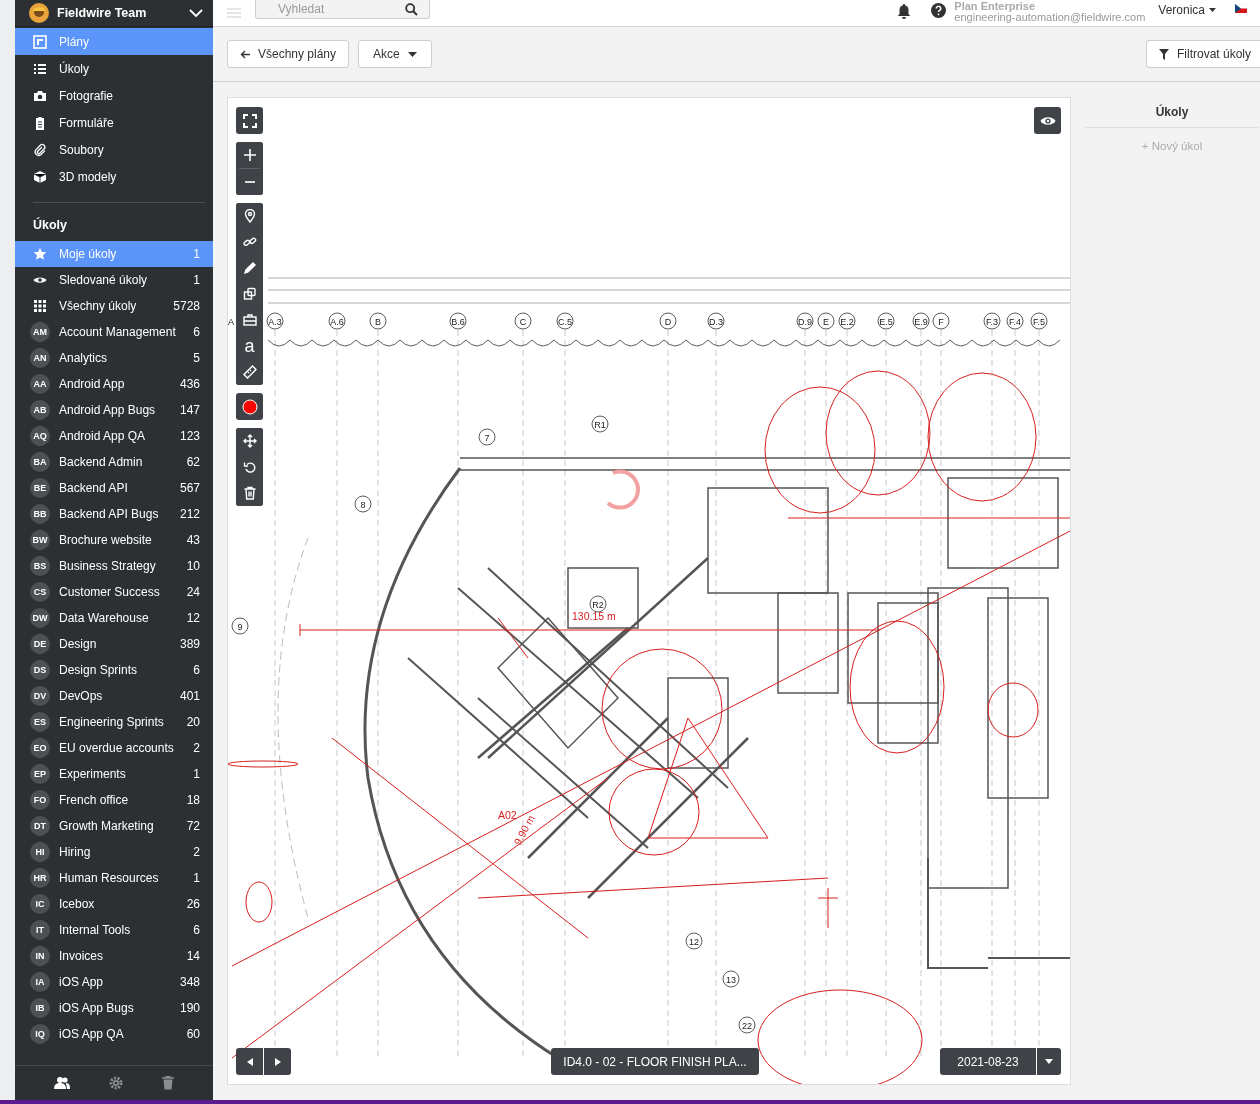 Image resolution: width=1260 pixels, height=1104 pixels. What do you see at coordinates (40, 68) in the screenshot?
I see `list-icon` at bounding box center [40, 68].